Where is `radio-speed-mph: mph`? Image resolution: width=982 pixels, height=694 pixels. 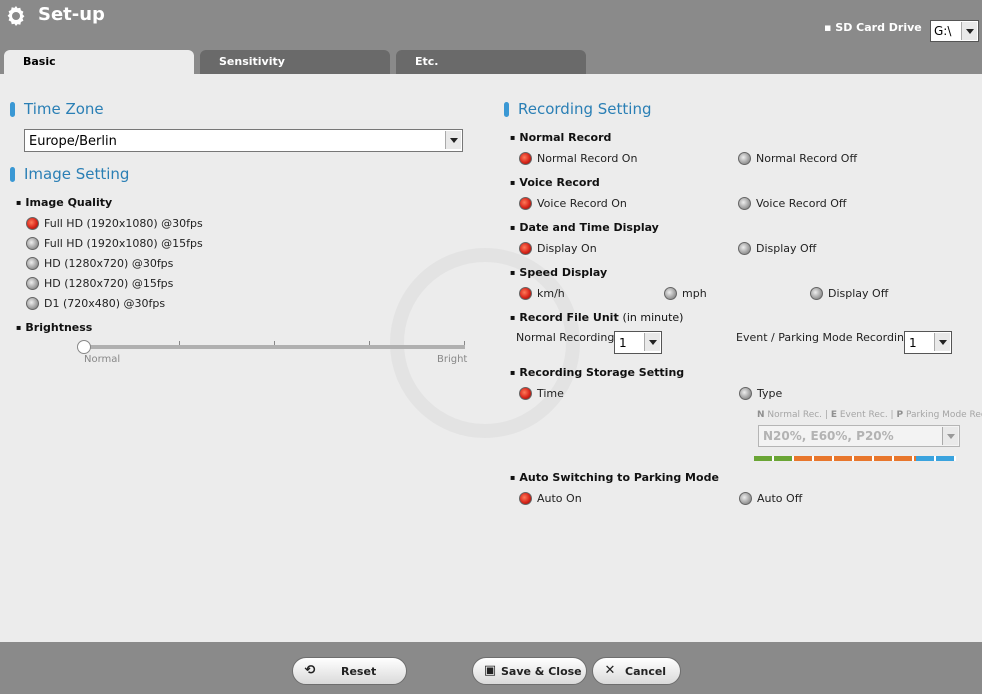
radio-speed-mph: mph is located at coordinates (685, 293).